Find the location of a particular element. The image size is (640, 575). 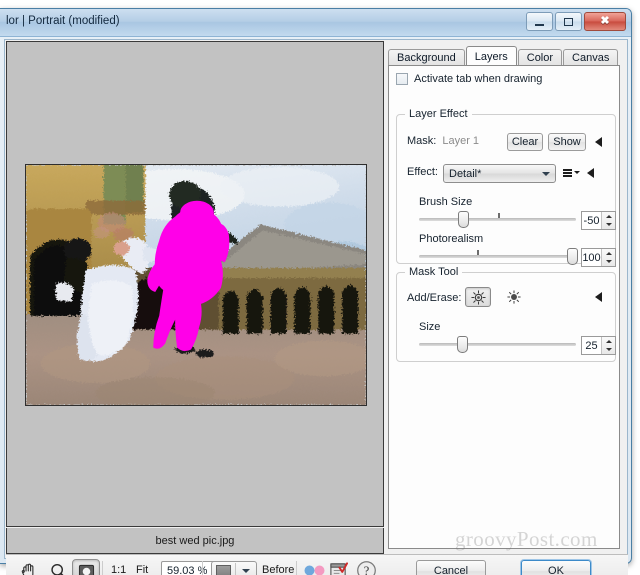

two-color-dots-icon is located at coordinates (314, 570).